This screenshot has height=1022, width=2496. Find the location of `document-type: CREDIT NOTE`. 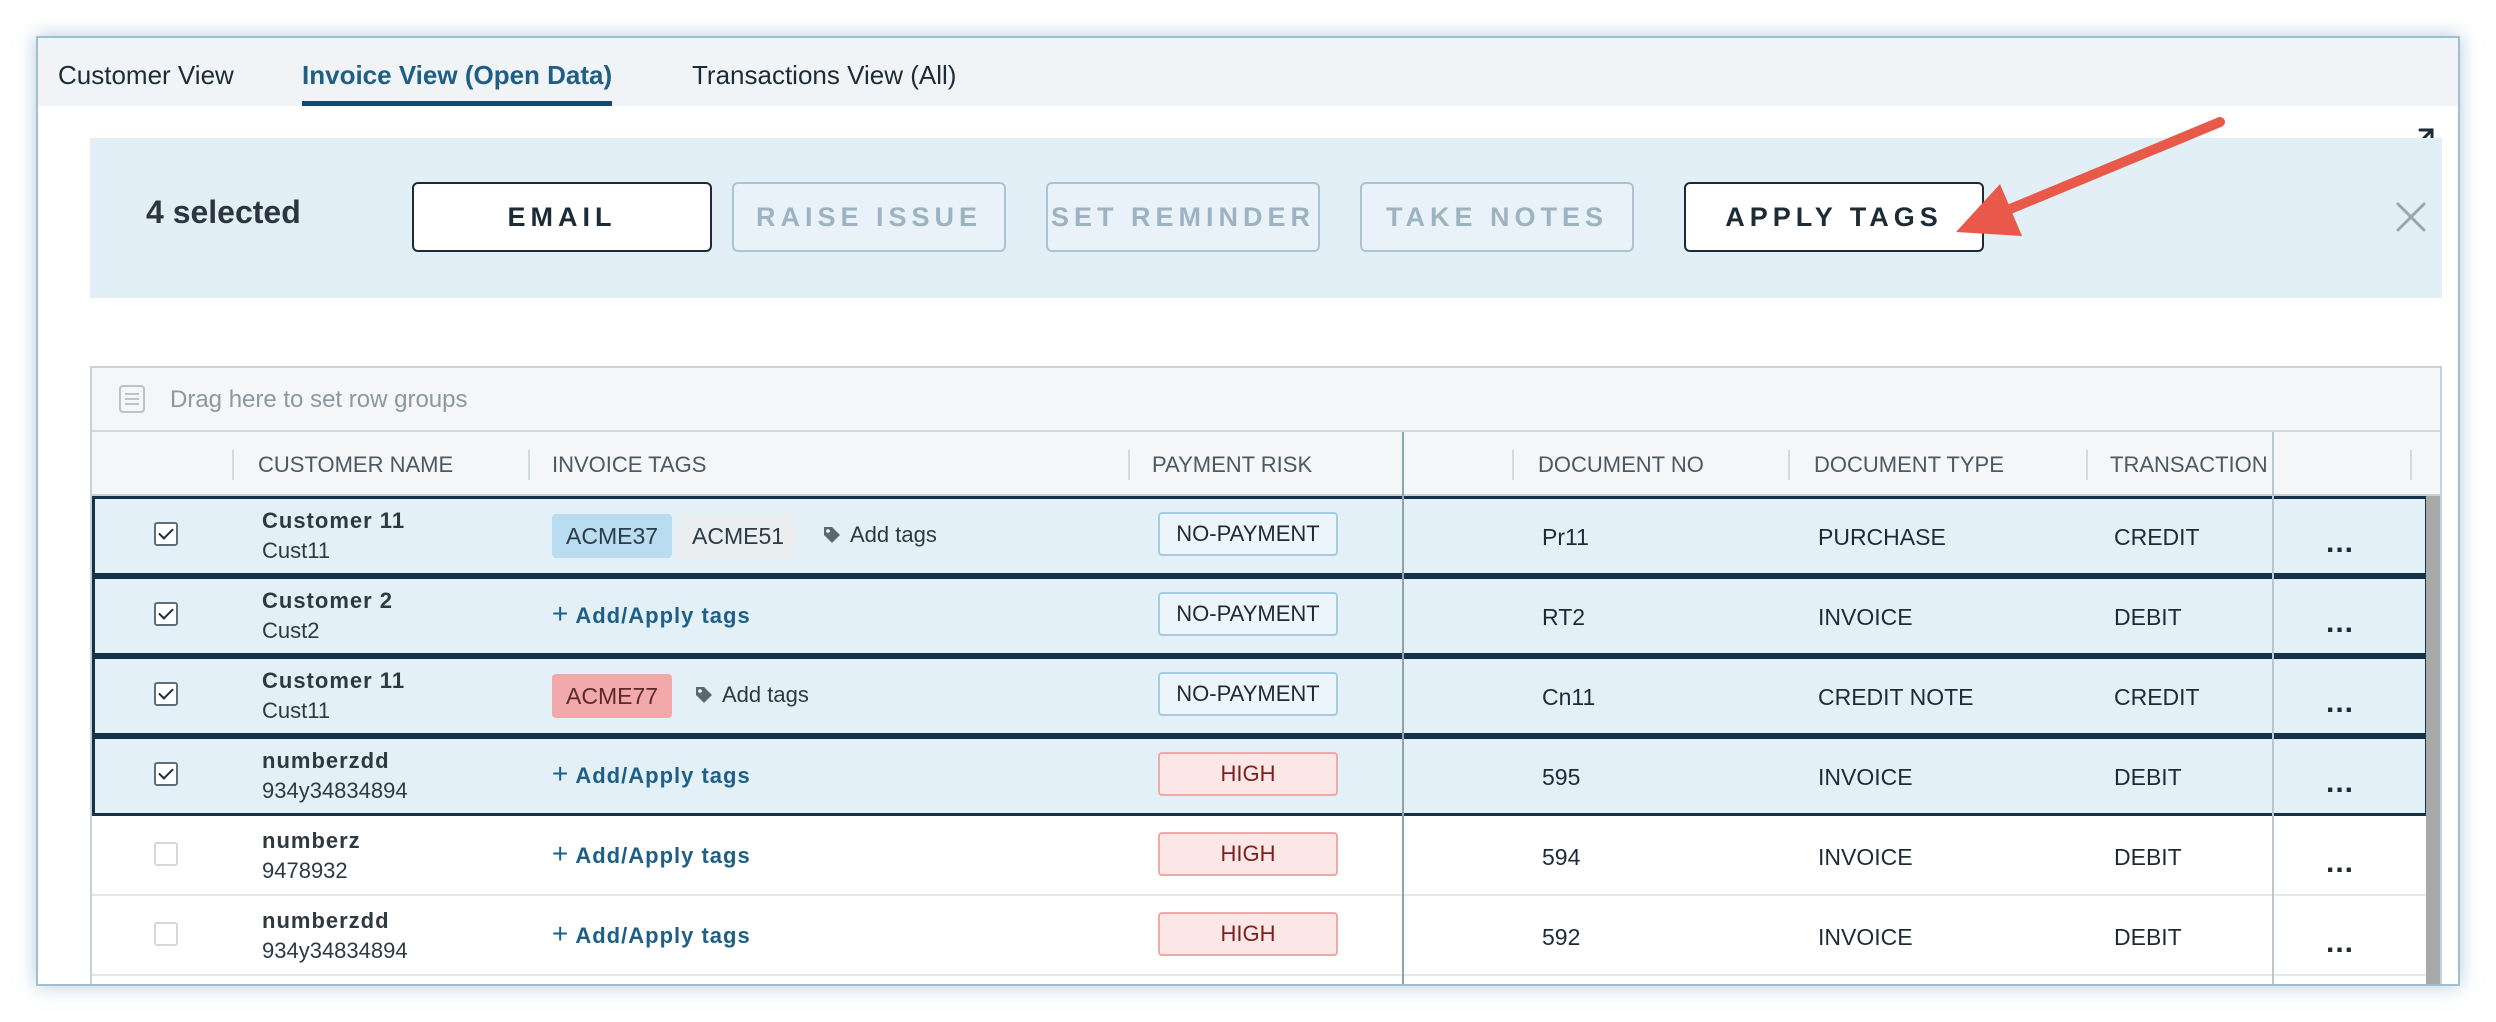

document-type: CREDIT NOTE is located at coordinates (1896, 697).